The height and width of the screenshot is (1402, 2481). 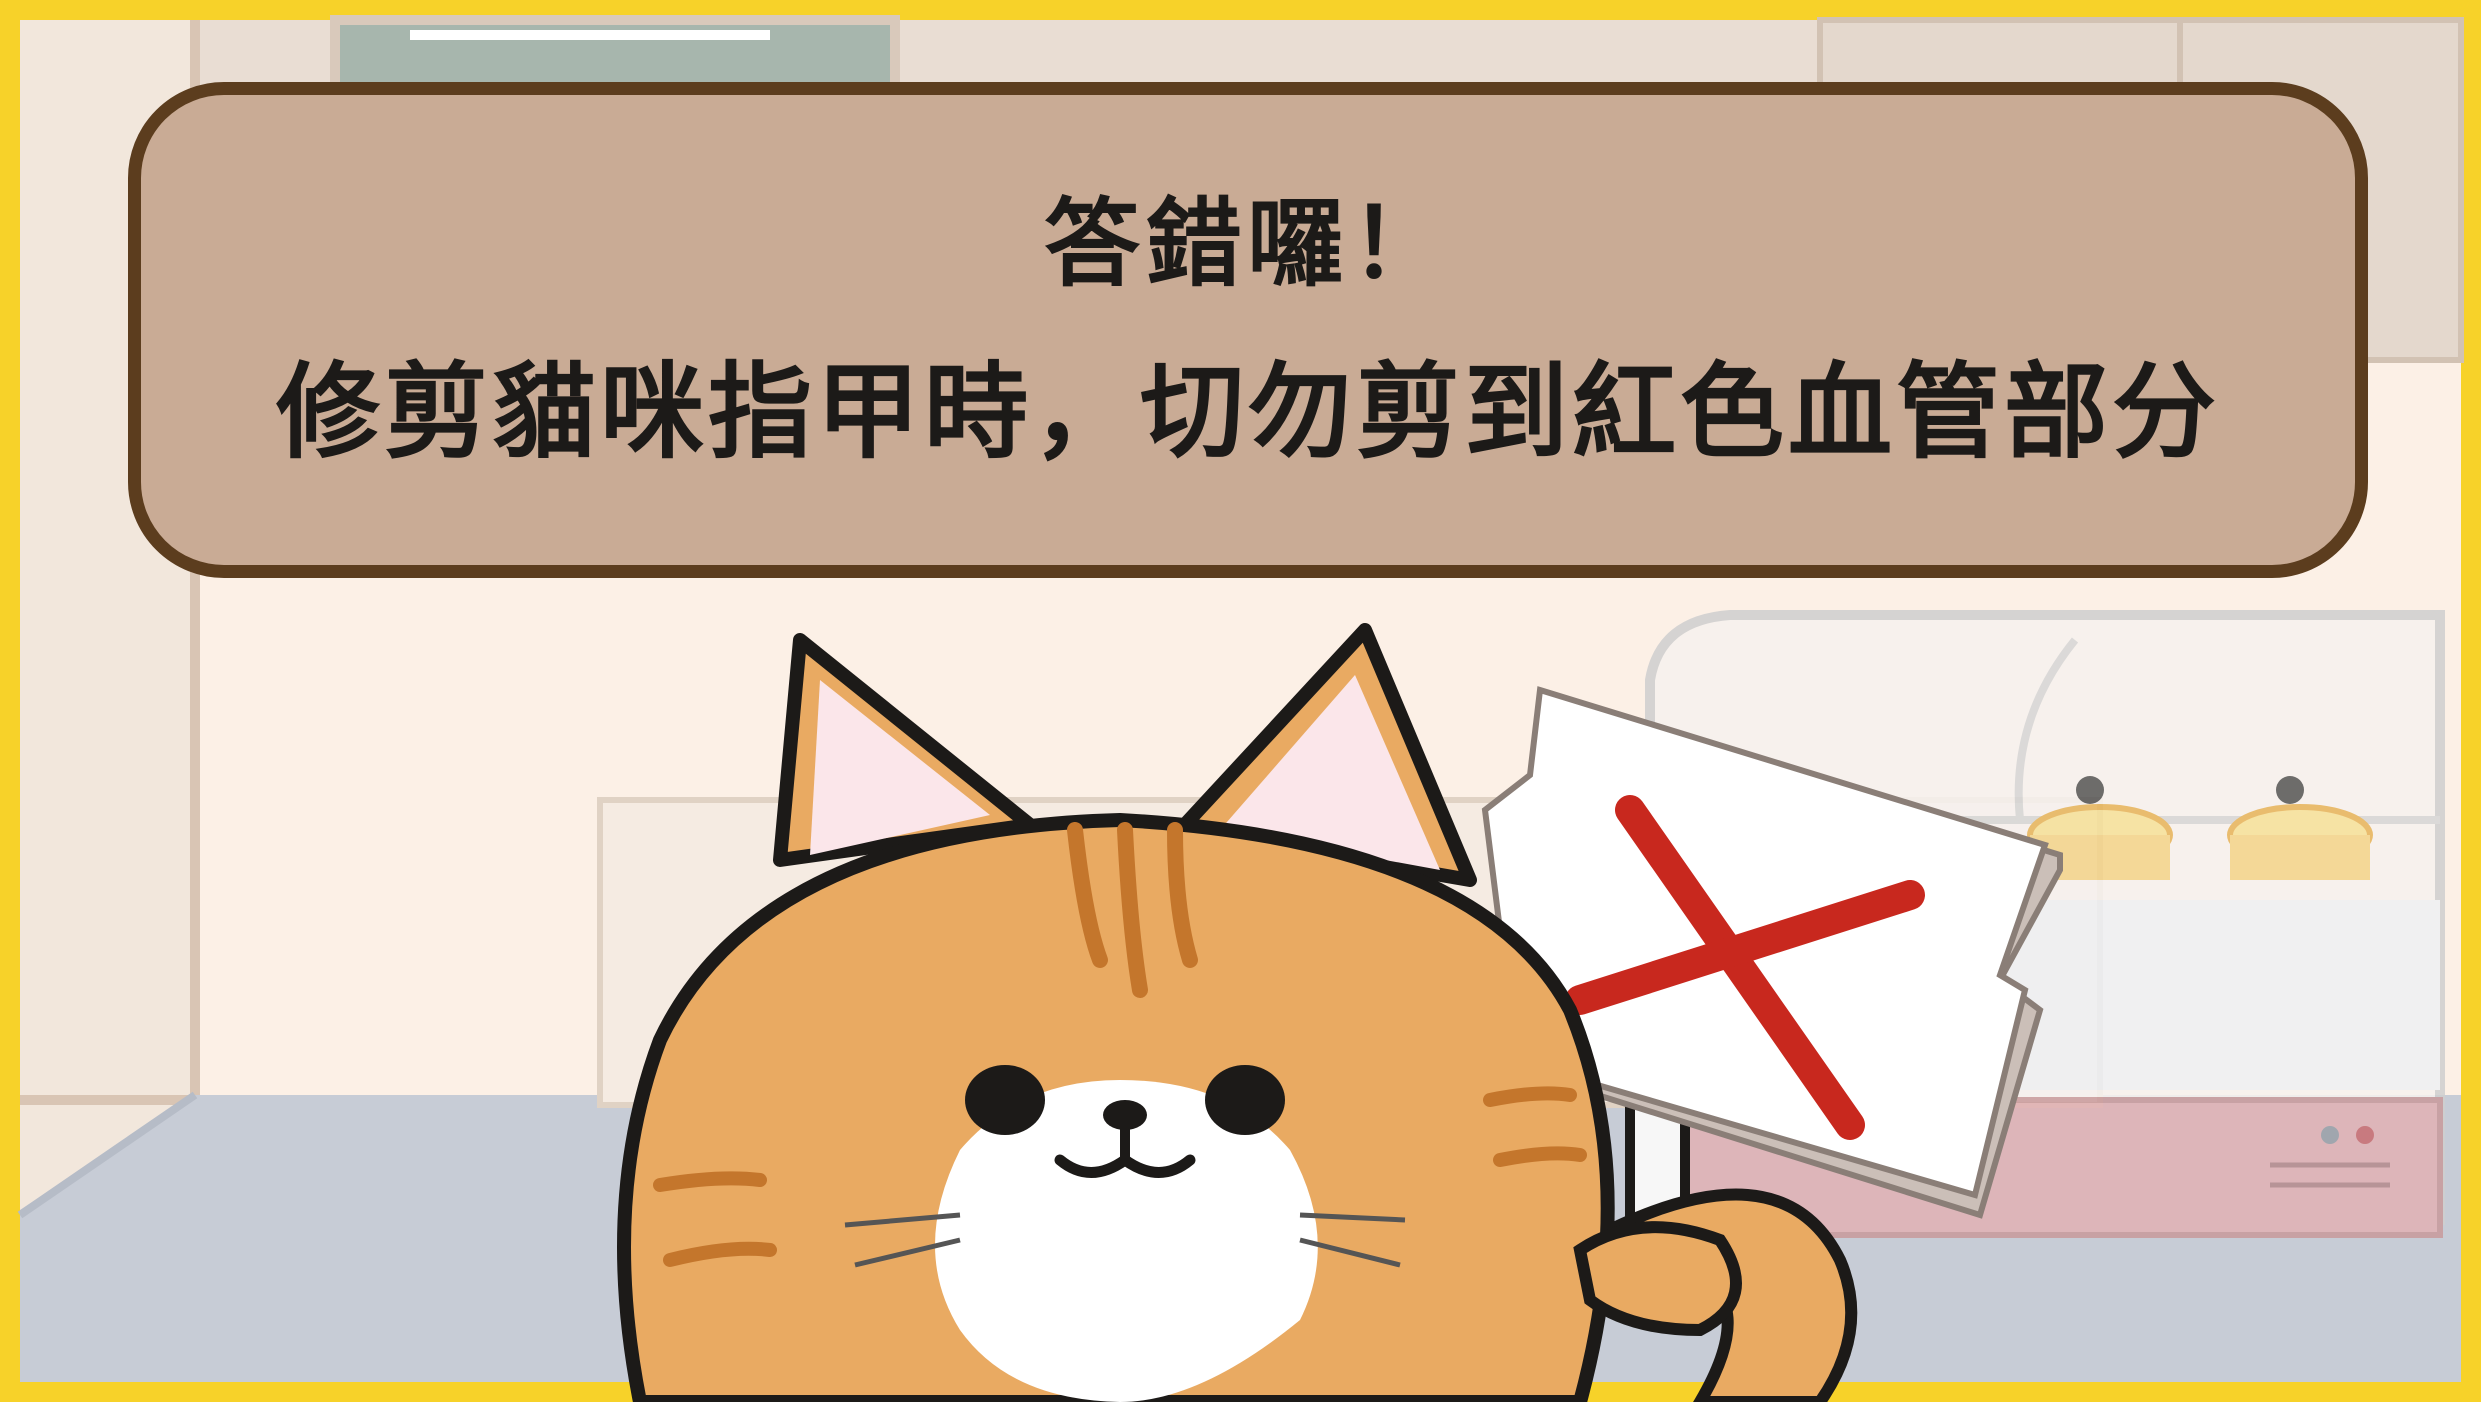 What do you see at coordinates (1248, 244) in the screenshot?
I see `result-title: 答錯囉！` at bounding box center [1248, 244].